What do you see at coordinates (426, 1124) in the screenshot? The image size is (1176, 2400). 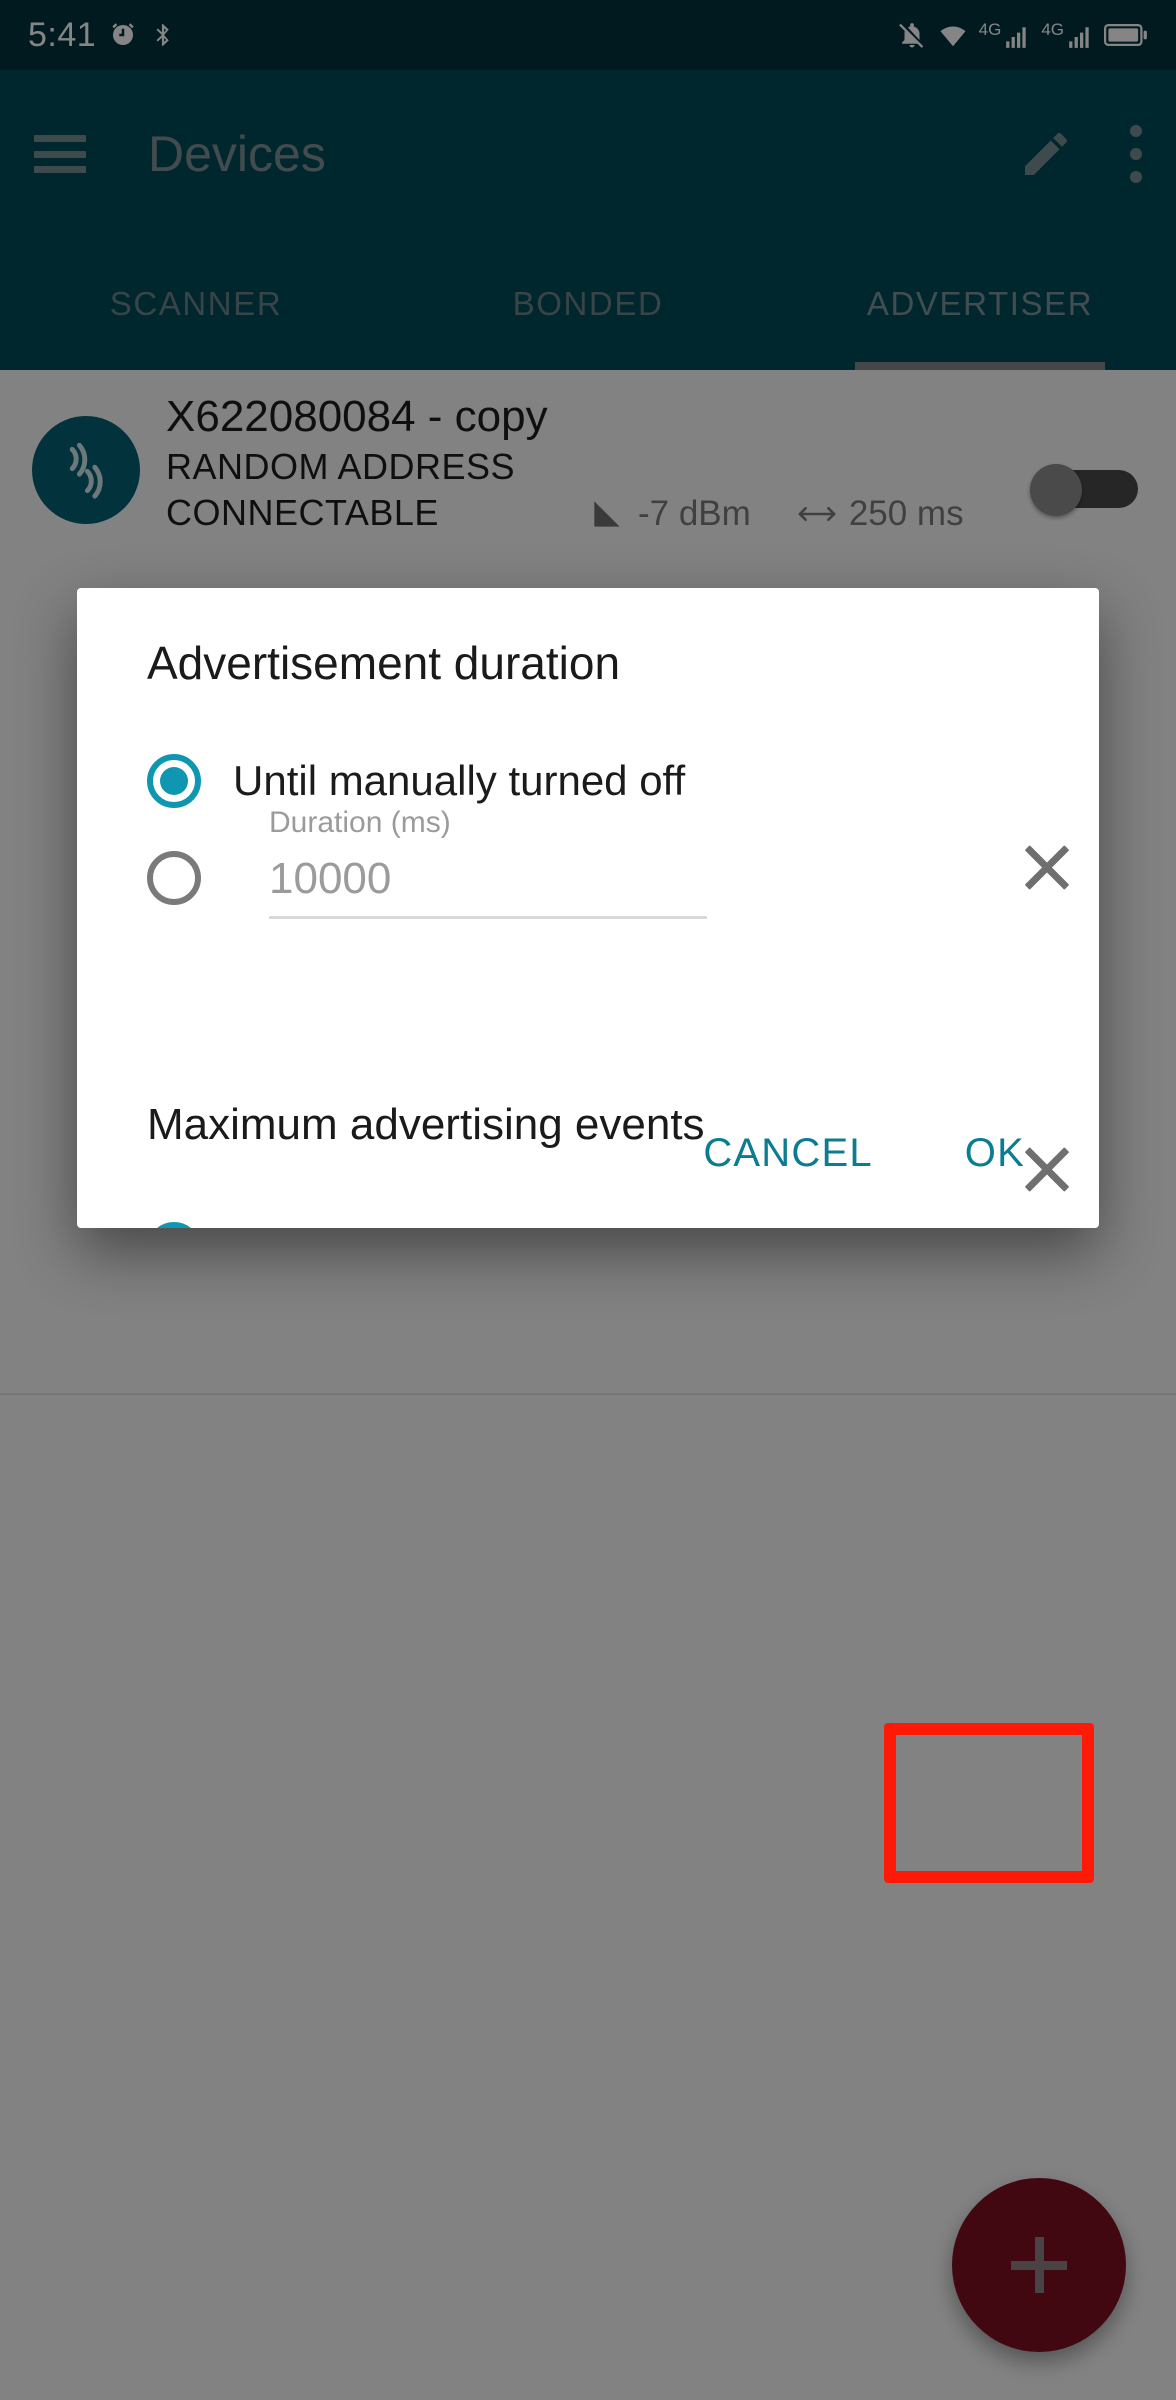 I see `max-events-section-title: Maximum advertising events` at bounding box center [426, 1124].